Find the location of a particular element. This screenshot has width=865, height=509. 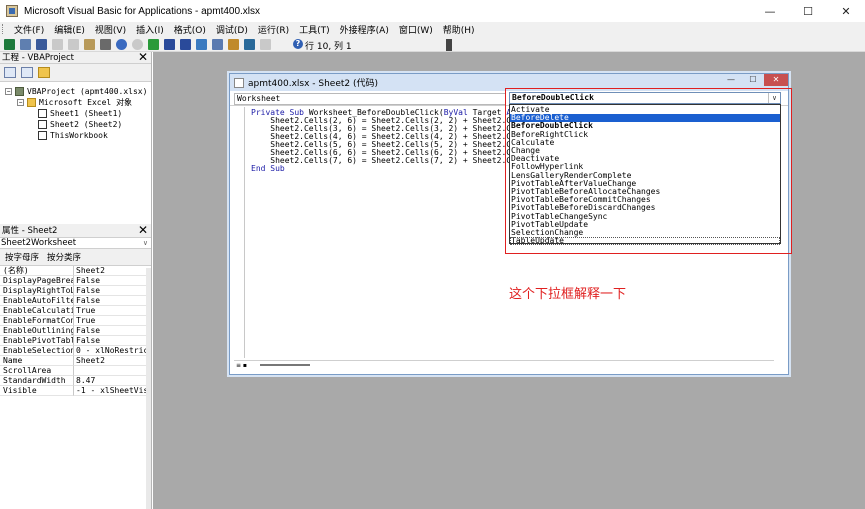

project-explorer-icon is located at coordinates (217, 44).